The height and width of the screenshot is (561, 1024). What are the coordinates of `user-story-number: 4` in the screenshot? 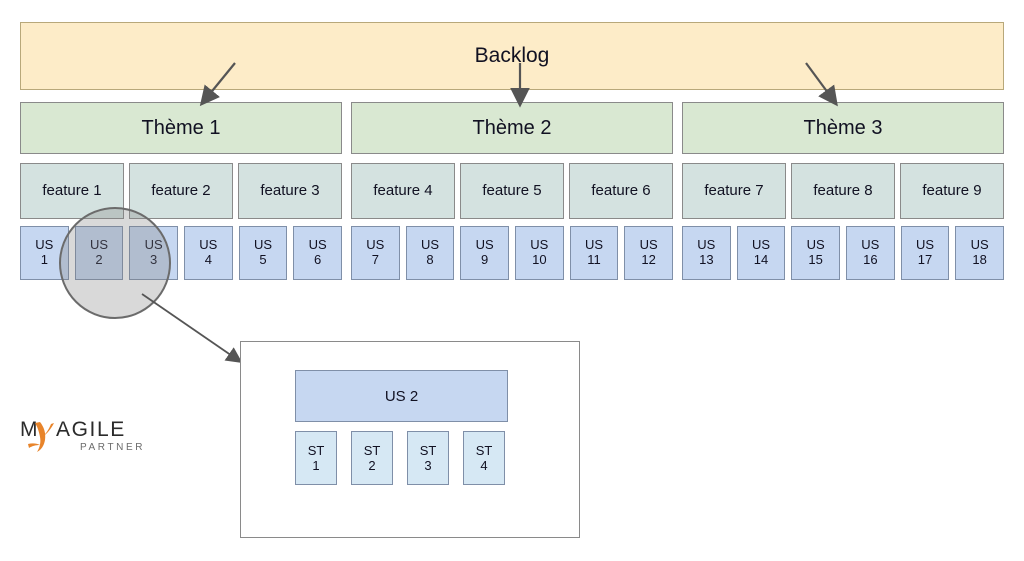 It's located at (208, 259).